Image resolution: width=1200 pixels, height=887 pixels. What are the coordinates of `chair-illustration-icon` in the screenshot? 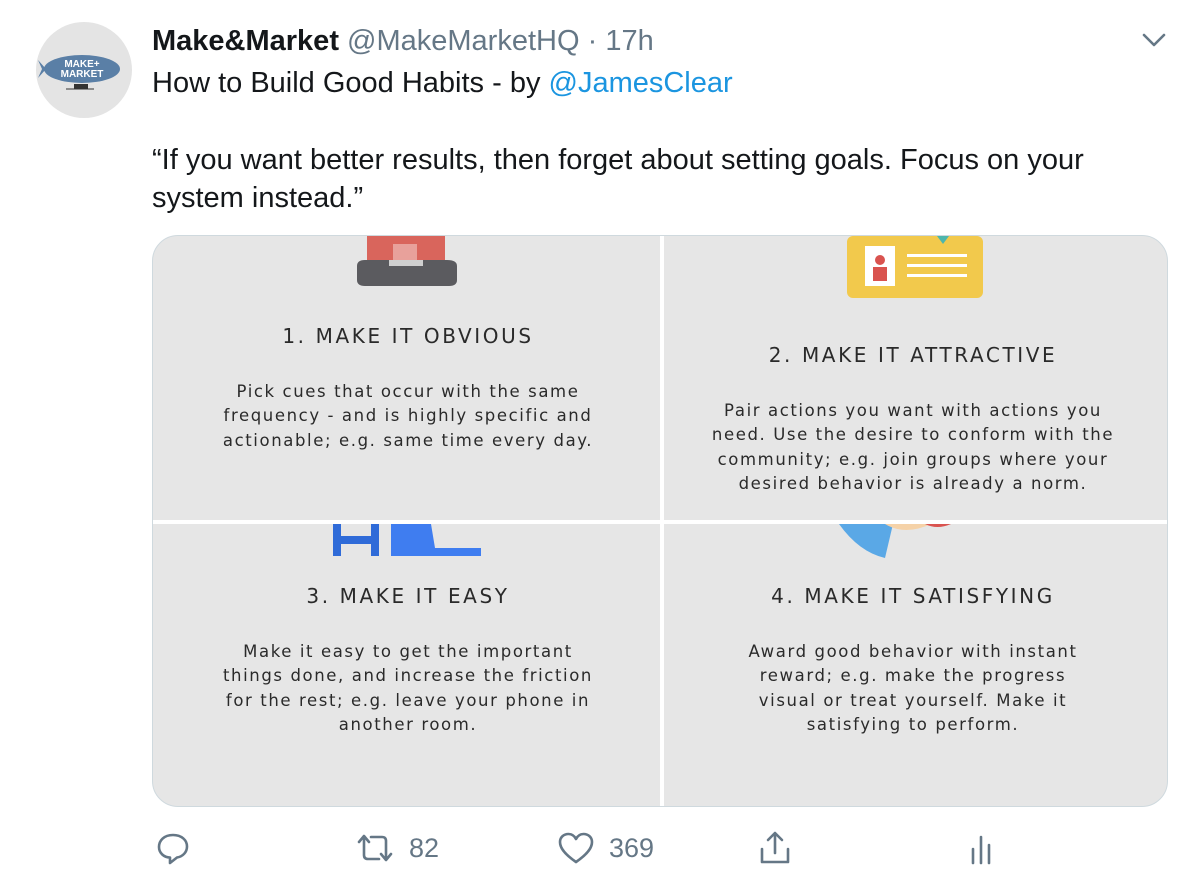 It's located at (407, 540).